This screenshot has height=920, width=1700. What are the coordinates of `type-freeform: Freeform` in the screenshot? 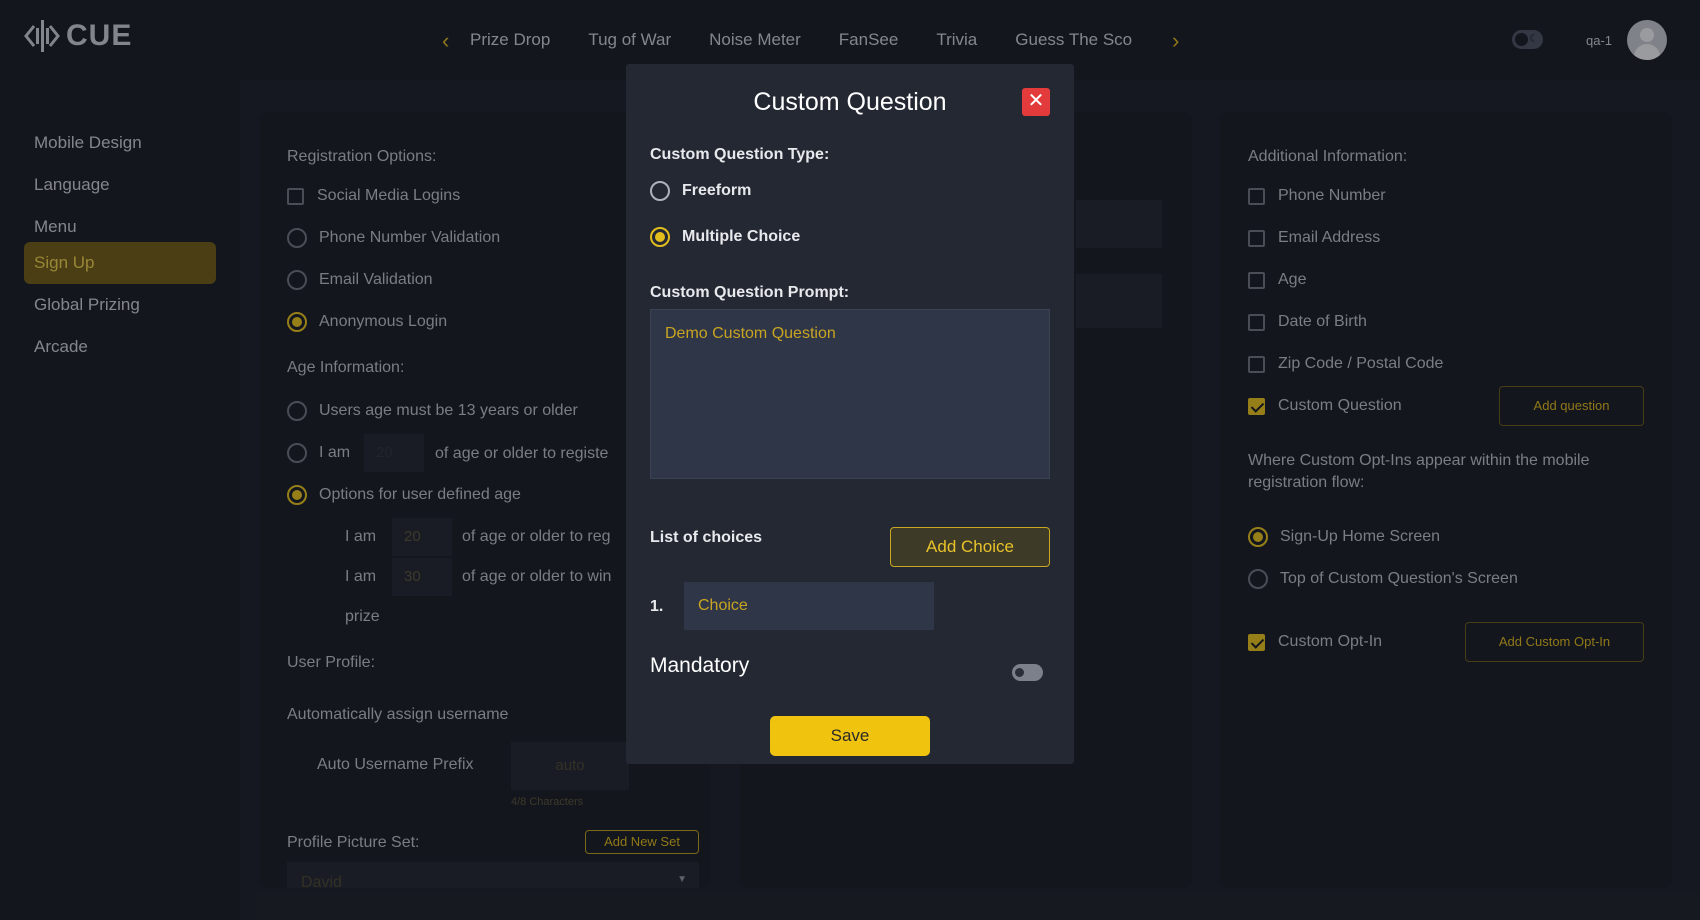 It's located at (700, 191).